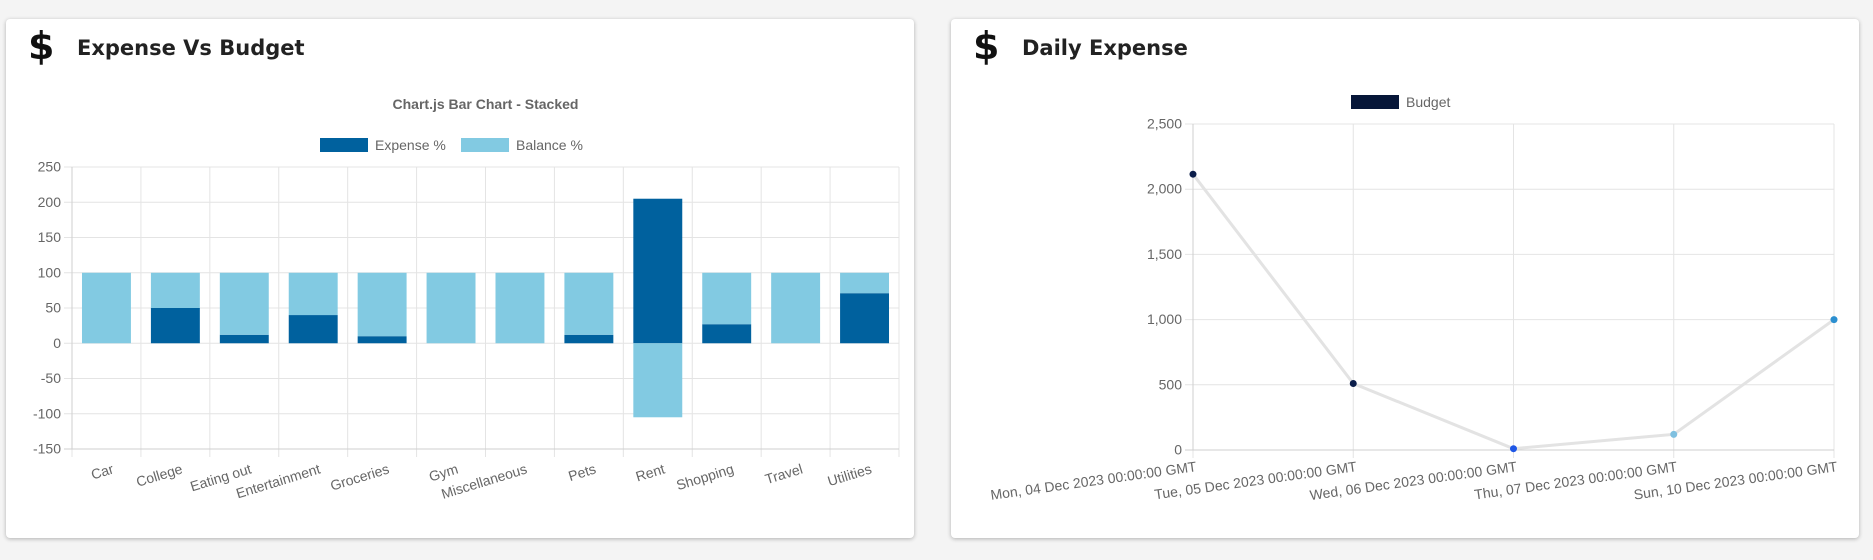 Image resolution: width=1873 pixels, height=560 pixels. What do you see at coordinates (1164, 254) in the screenshot?
I see `y-tick-label: 1,500` at bounding box center [1164, 254].